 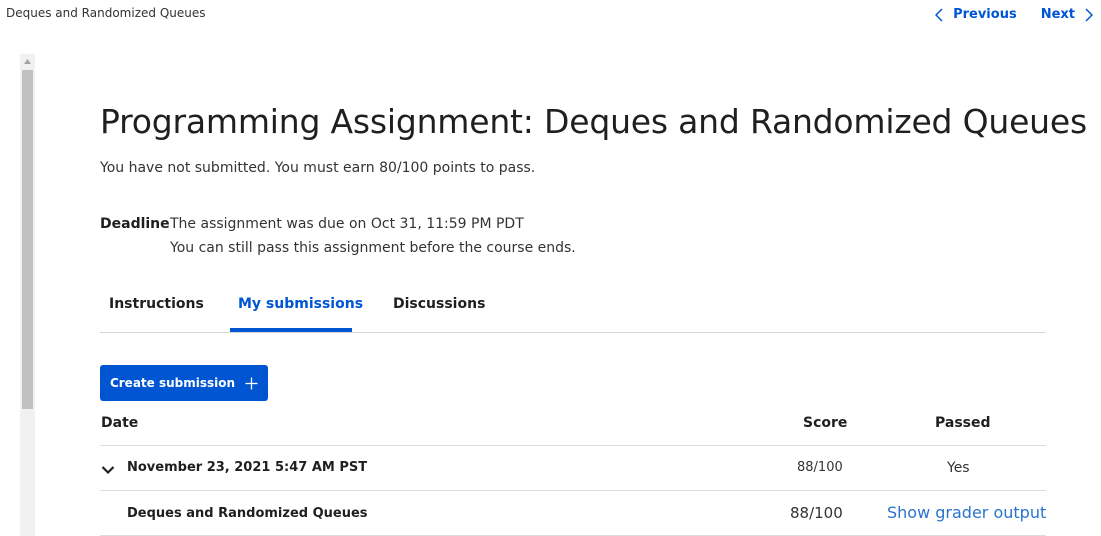 What do you see at coordinates (27, 61) in the screenshot?
I see `arrow-up-icon` at bounding box center [27, 61].